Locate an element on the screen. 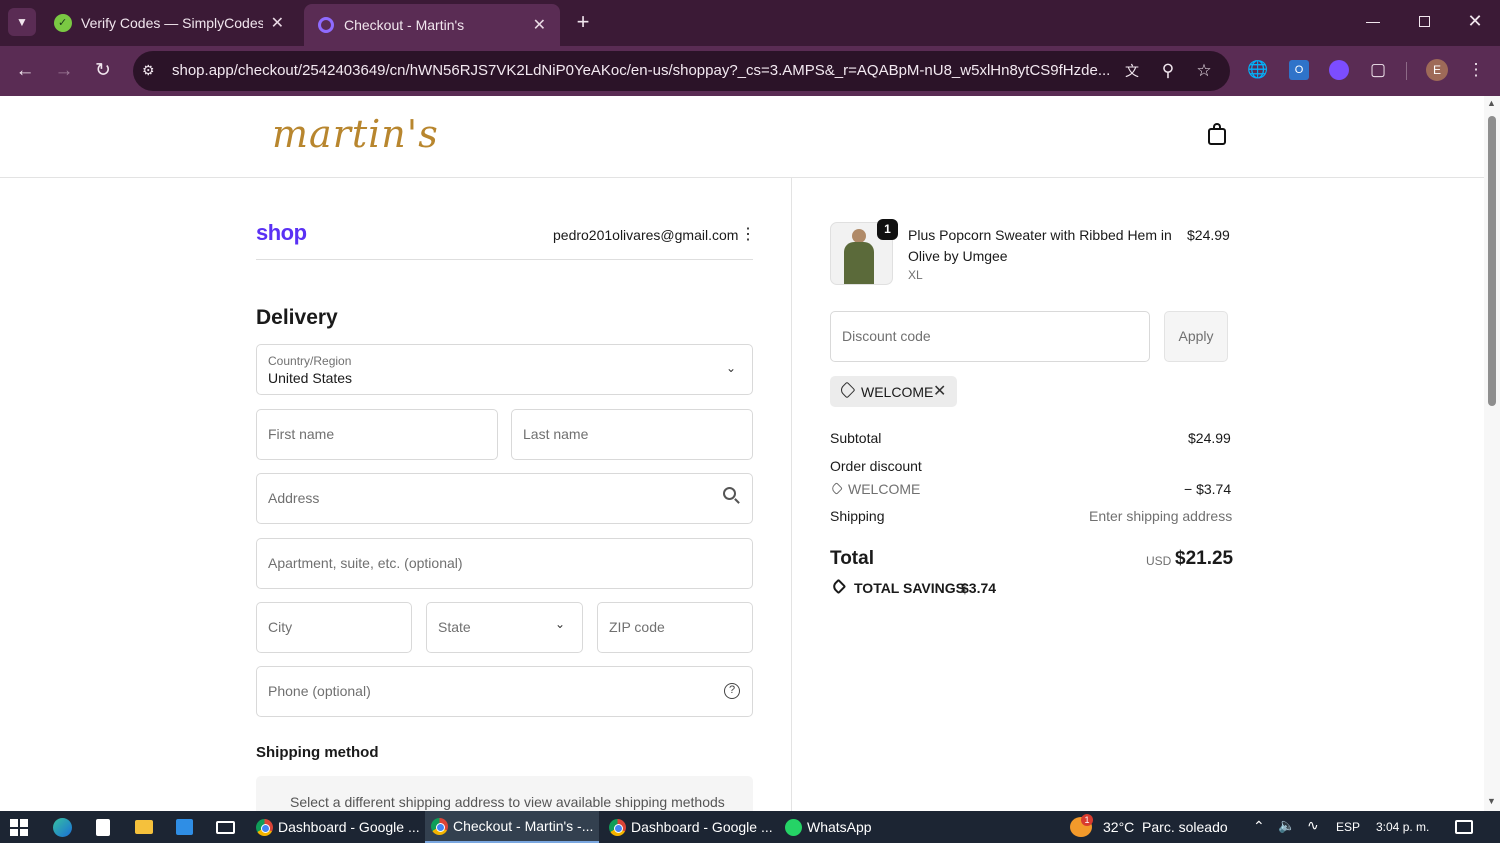  discount-code-field: Discount code is located at coordinates (990, 336).